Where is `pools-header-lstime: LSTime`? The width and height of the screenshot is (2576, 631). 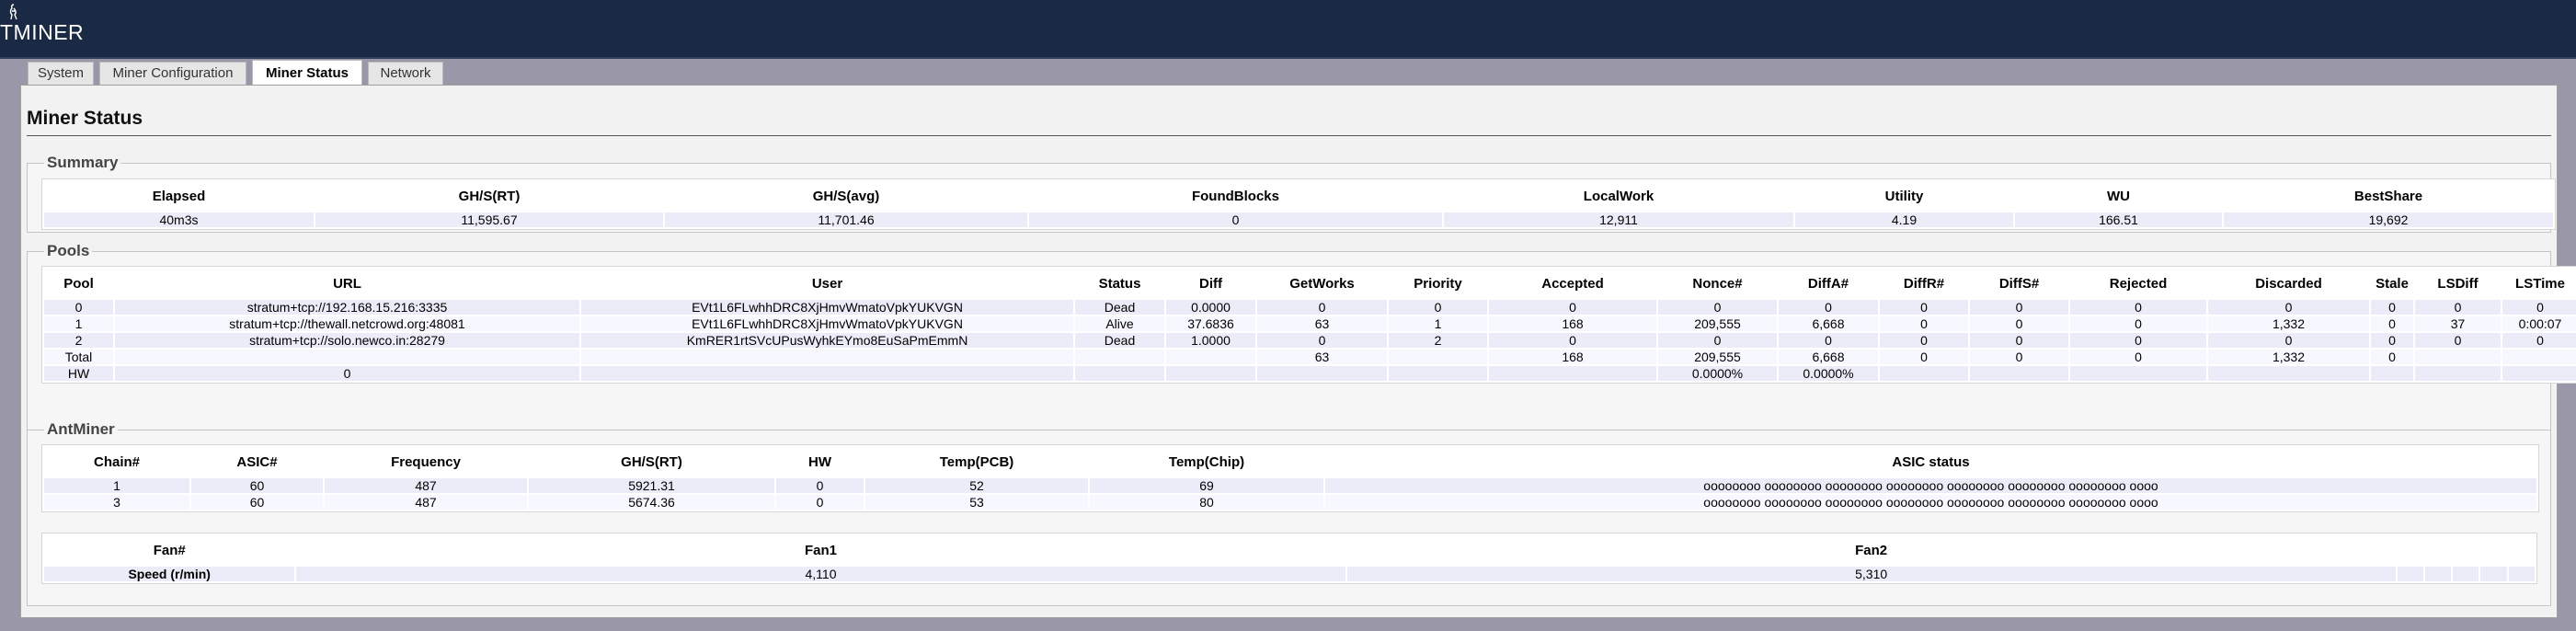
pools-header-lstime: LSTime is located at coordinates (2539, 283).